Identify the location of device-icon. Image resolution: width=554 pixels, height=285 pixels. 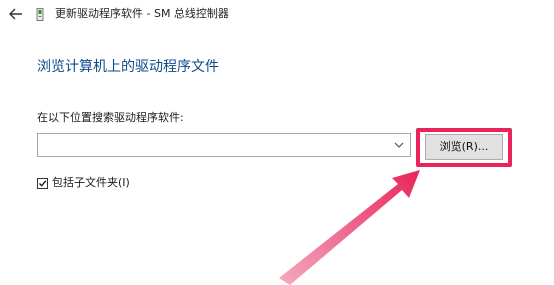
(40, 14).